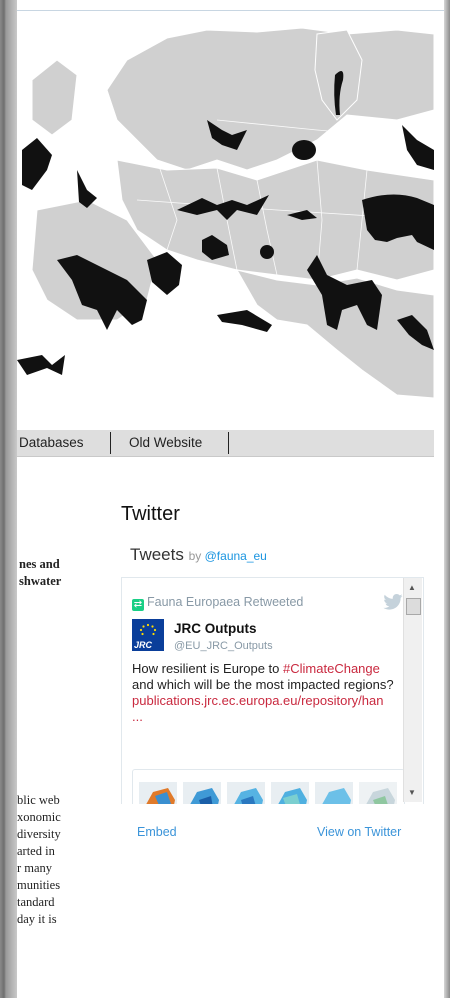 This screenshot has width=461, height=998. Describe the element at coordinates (393, 602) in the screenshot. I see `twitter-bird-icon` at that location.